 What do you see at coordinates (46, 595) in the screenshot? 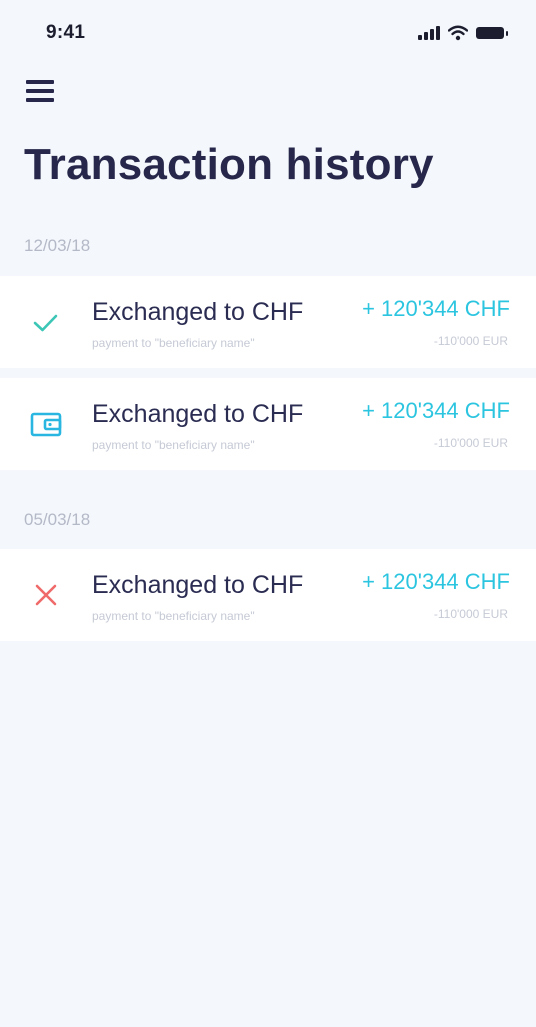
I see `close-icon` at bounding box center [46, 595].